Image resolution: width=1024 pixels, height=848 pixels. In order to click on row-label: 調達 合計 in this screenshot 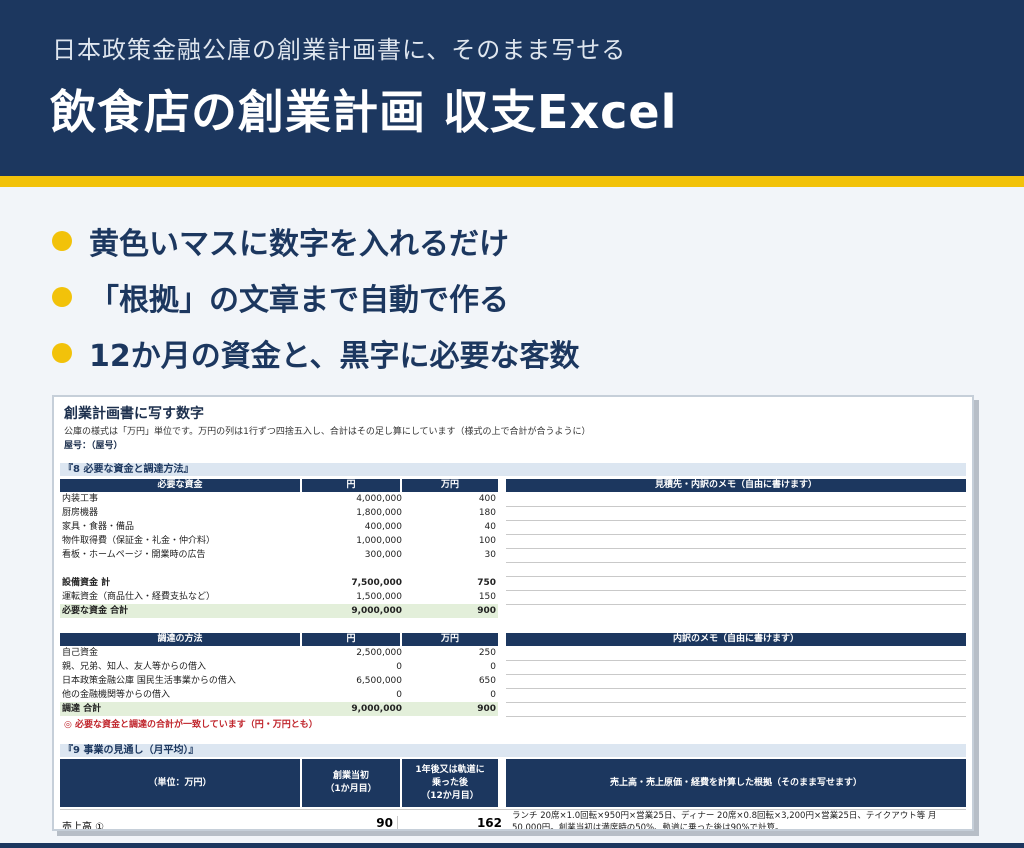, I will do `click(82, 709)`.